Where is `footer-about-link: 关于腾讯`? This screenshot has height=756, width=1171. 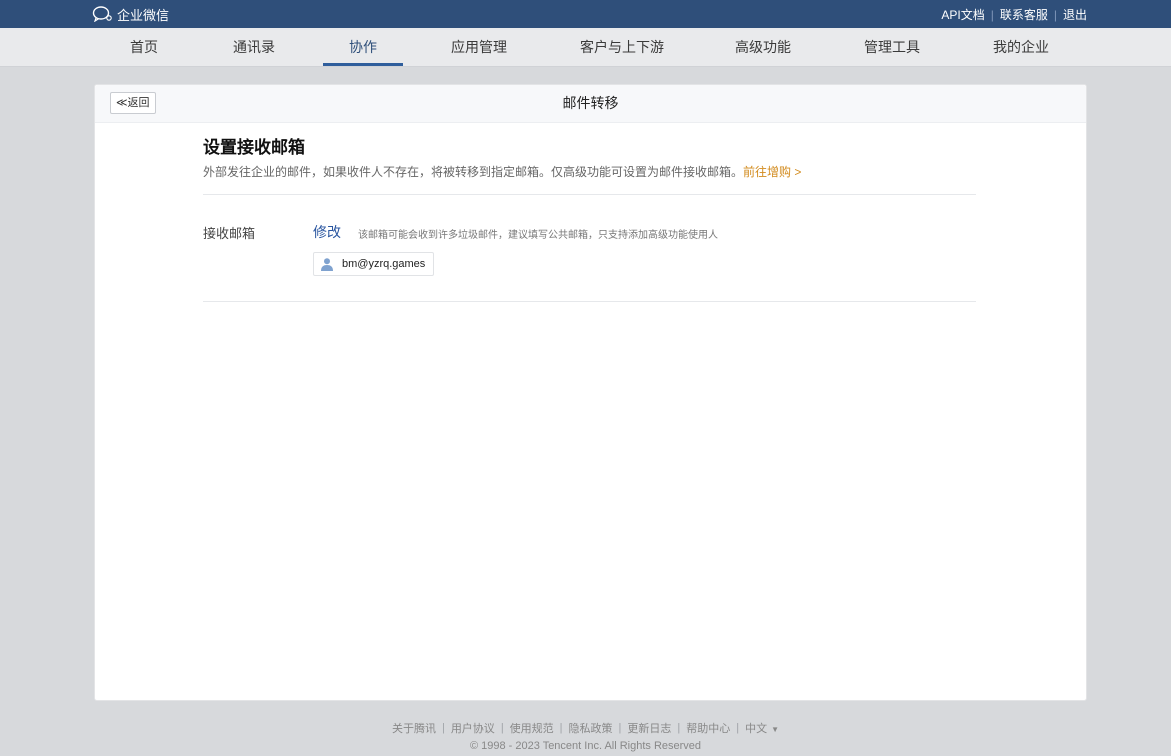
footer-about-link: 关于腾讯 is located at coordinates (414, 728).